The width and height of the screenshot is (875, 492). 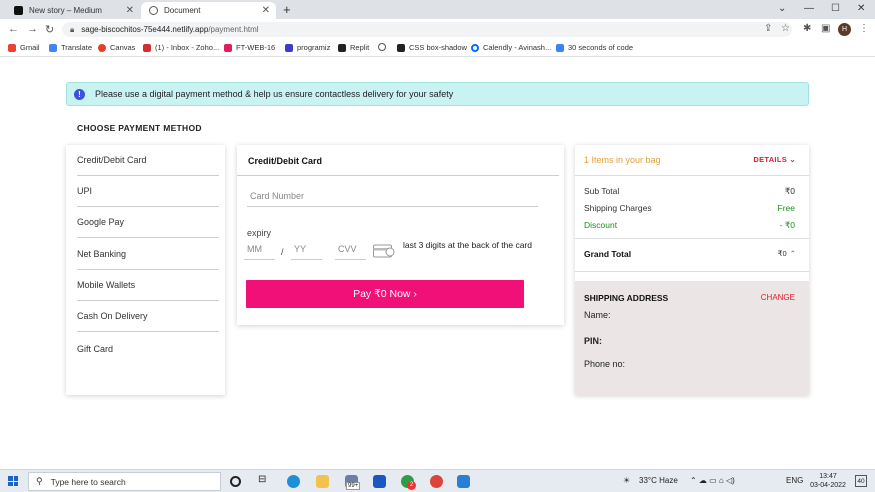 What do you see at coordinates (307, 47) in the screenshot?
I see `bookmark-programiz: programiz` at bounding box center [307, 47].